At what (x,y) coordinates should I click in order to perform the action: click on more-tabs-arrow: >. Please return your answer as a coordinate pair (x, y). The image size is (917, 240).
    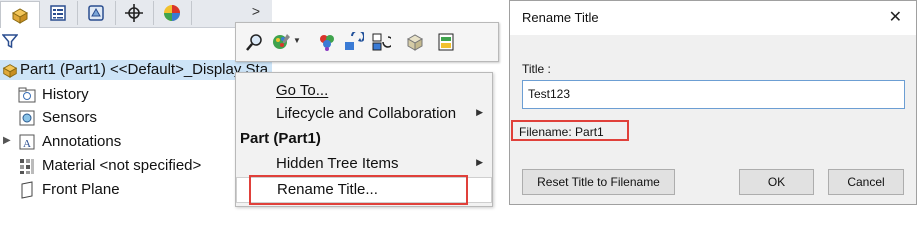
    Looking at the image, I should click on (256, 11).